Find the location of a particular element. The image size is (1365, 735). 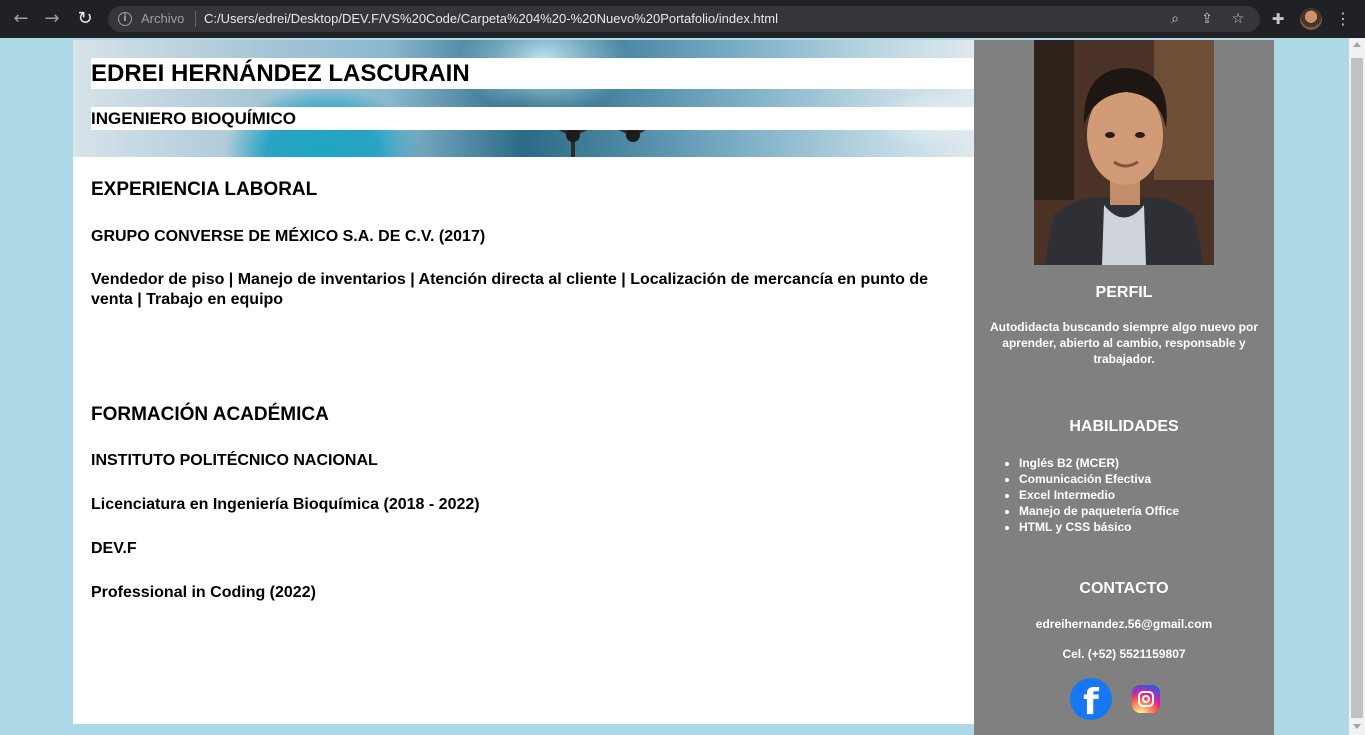

scroll-thumb is located at coordinates (1357, 388).